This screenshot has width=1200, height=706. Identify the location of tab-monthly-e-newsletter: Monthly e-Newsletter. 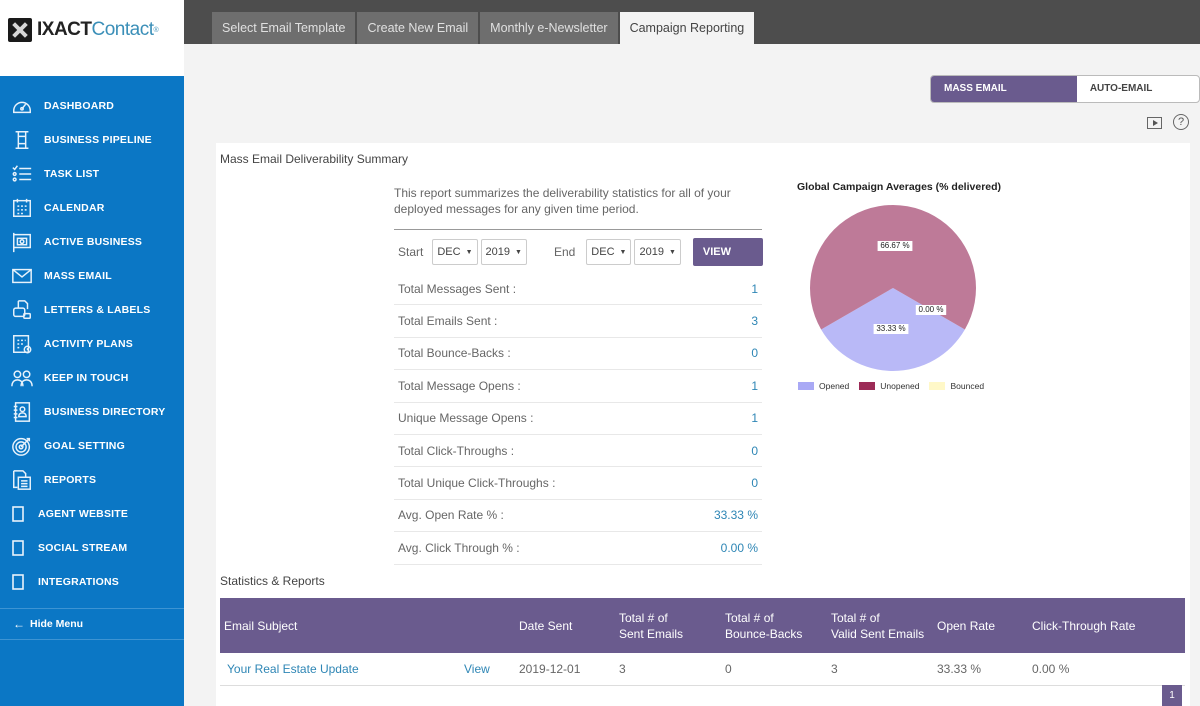
(549, 28).